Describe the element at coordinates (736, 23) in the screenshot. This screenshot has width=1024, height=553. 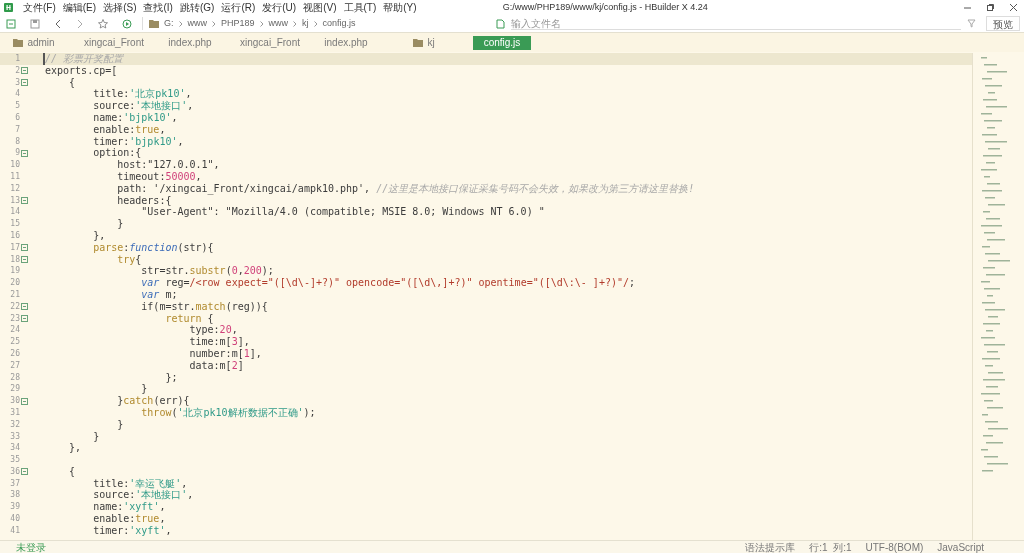
I see `file-search-field: 输入文件名` at that location.